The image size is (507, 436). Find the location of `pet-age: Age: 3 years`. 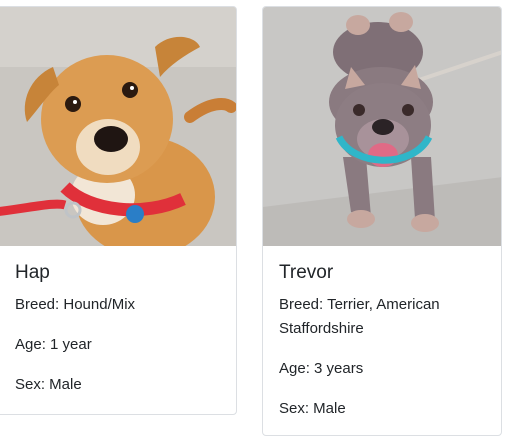

pet-age: Age: 3 years is located at coordinates (321, 368).